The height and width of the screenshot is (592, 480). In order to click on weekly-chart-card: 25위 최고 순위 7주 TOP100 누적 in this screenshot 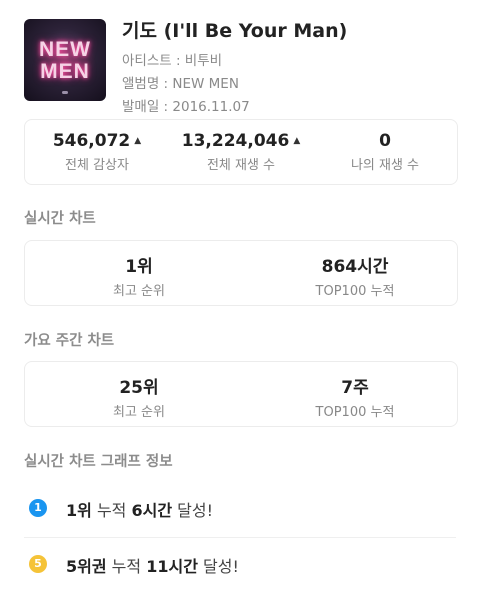, I will do `click(241, 394)`.